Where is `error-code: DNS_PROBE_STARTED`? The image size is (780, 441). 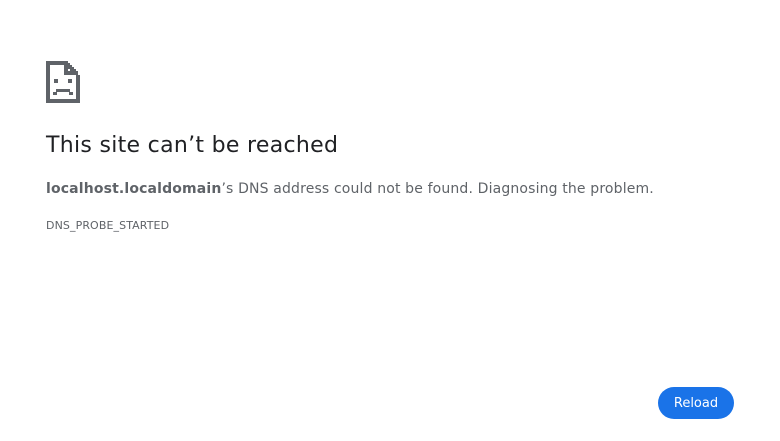
error-code: DNS_PROBE_STARTED is located at coordinates (108, 225).